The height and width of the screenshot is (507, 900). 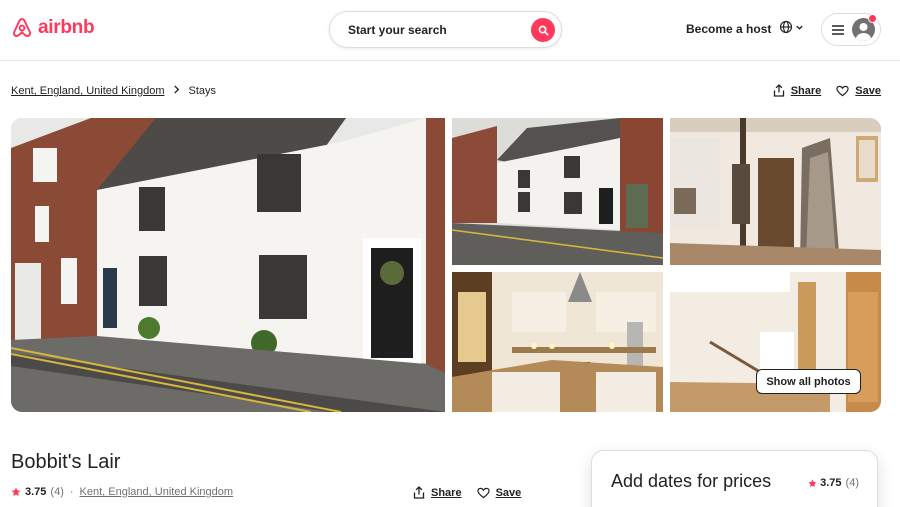 I want to click on listing-title: Bobbit's Lair, so click(x=66, y=462).